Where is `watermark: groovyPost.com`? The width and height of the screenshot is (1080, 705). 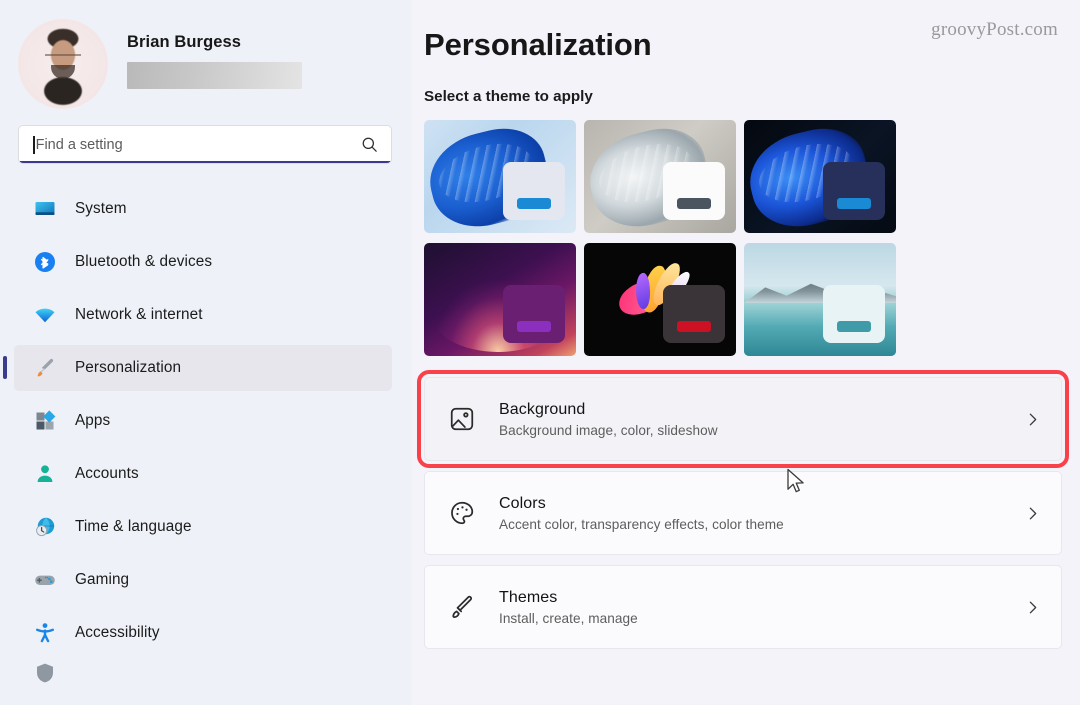
watermark: groovyPost.com is located at coordinates (994, 29).